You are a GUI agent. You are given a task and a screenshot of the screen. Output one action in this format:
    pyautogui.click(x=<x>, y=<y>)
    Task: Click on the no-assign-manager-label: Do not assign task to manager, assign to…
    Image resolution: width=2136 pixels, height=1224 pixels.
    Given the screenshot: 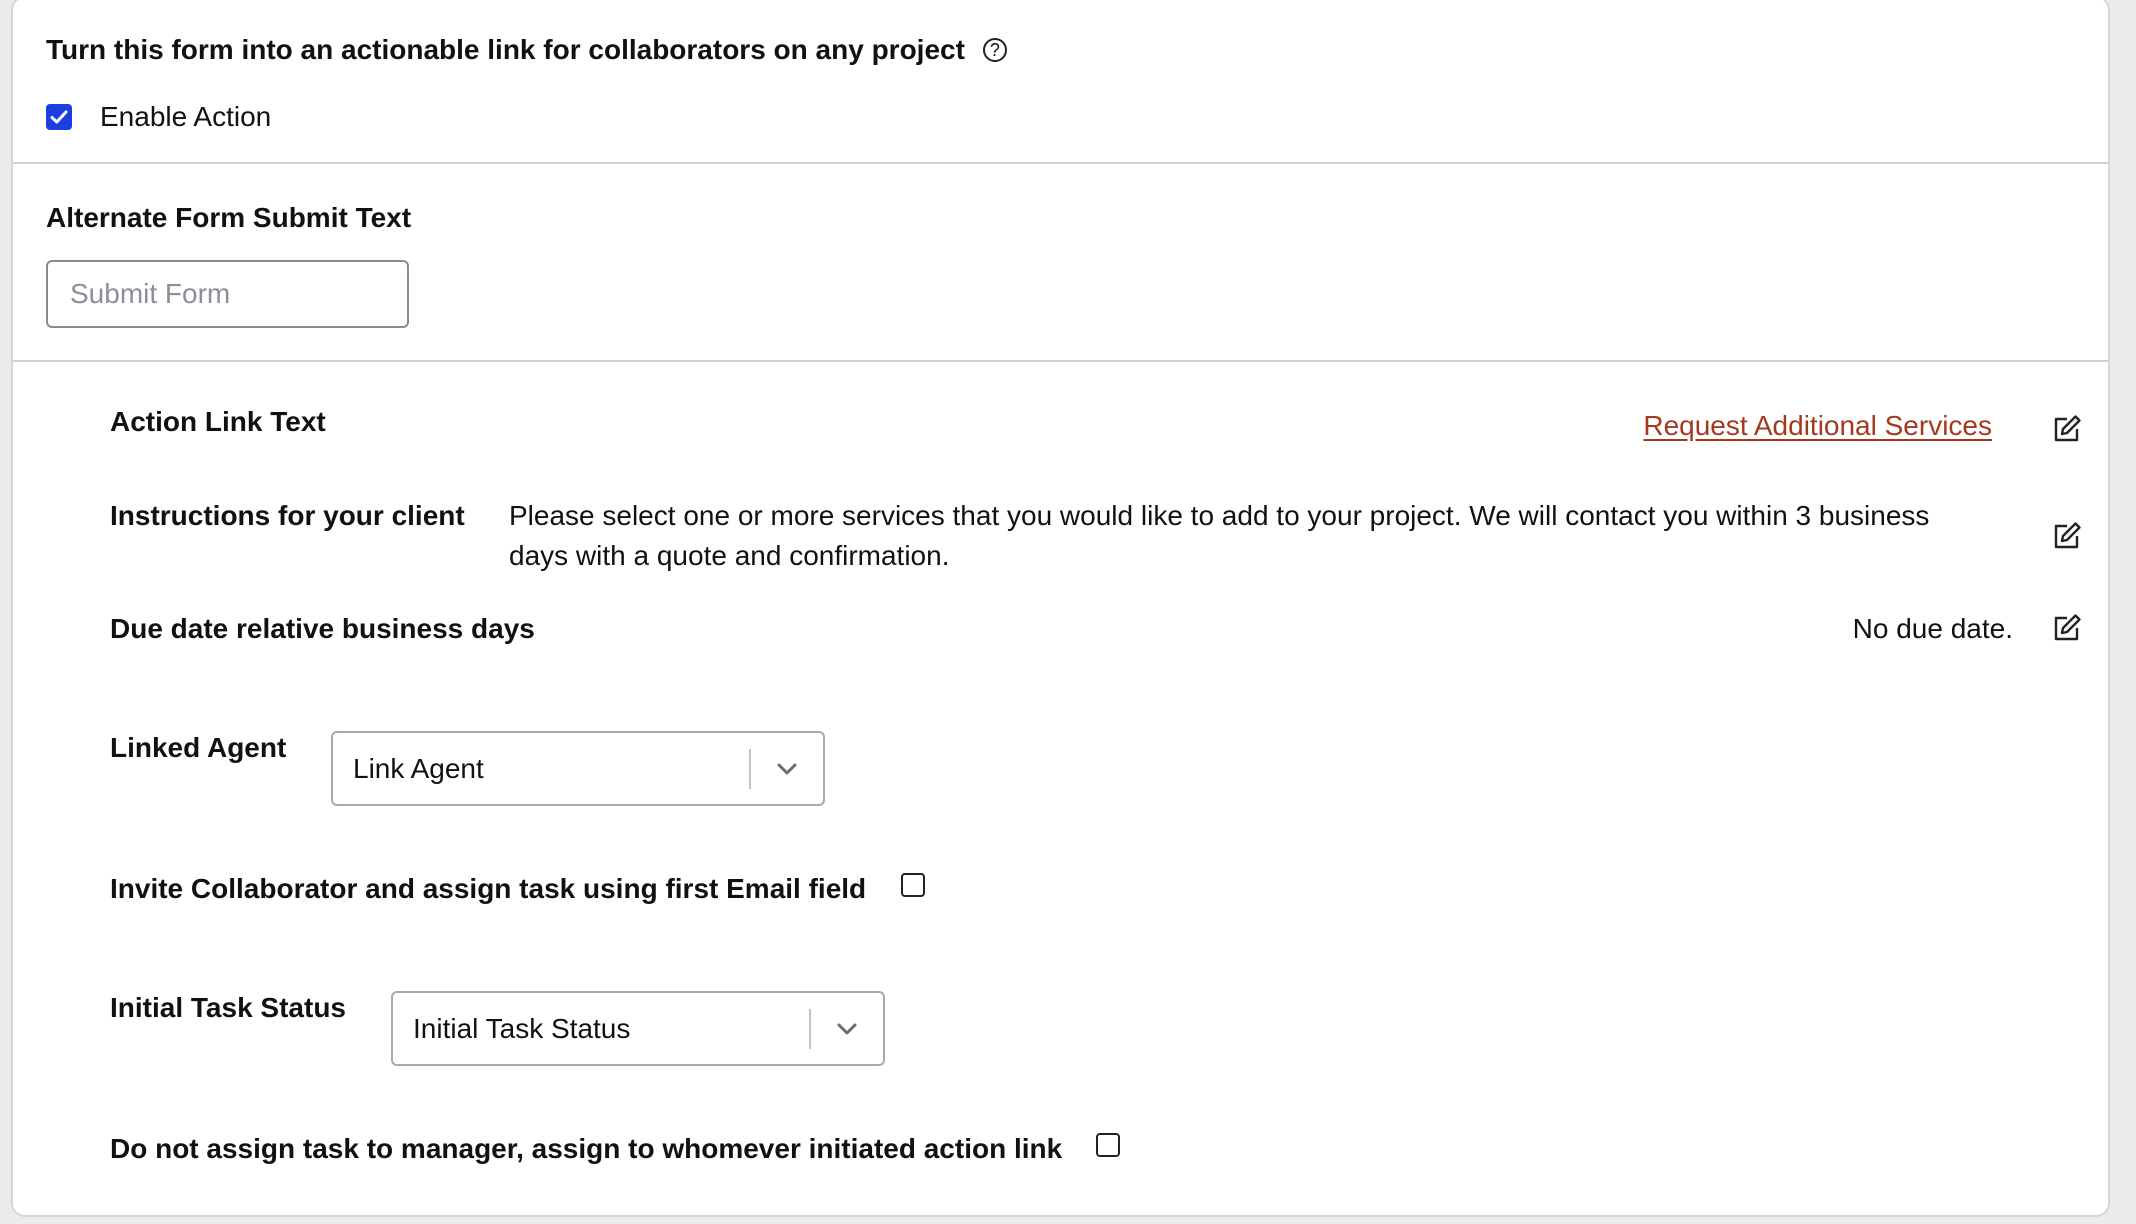 What is the action you would take?
    pyautogui.click(x=586, y=1148)
    